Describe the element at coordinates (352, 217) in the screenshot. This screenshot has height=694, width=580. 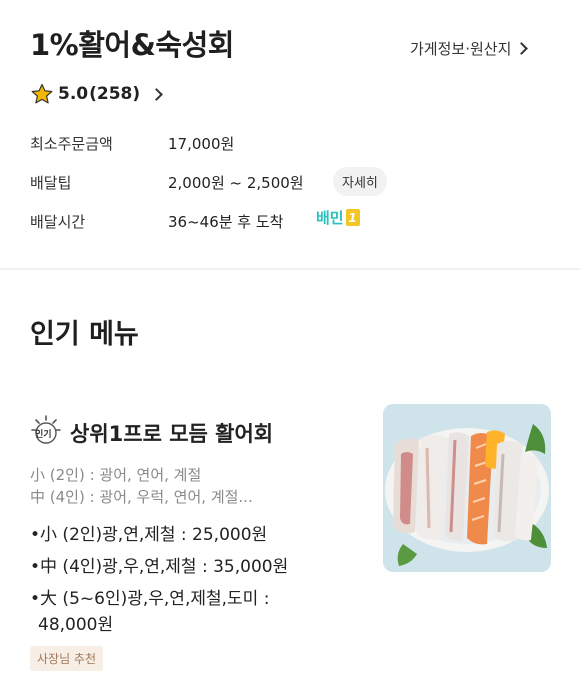
I see `baemin-number: 1` at that location.